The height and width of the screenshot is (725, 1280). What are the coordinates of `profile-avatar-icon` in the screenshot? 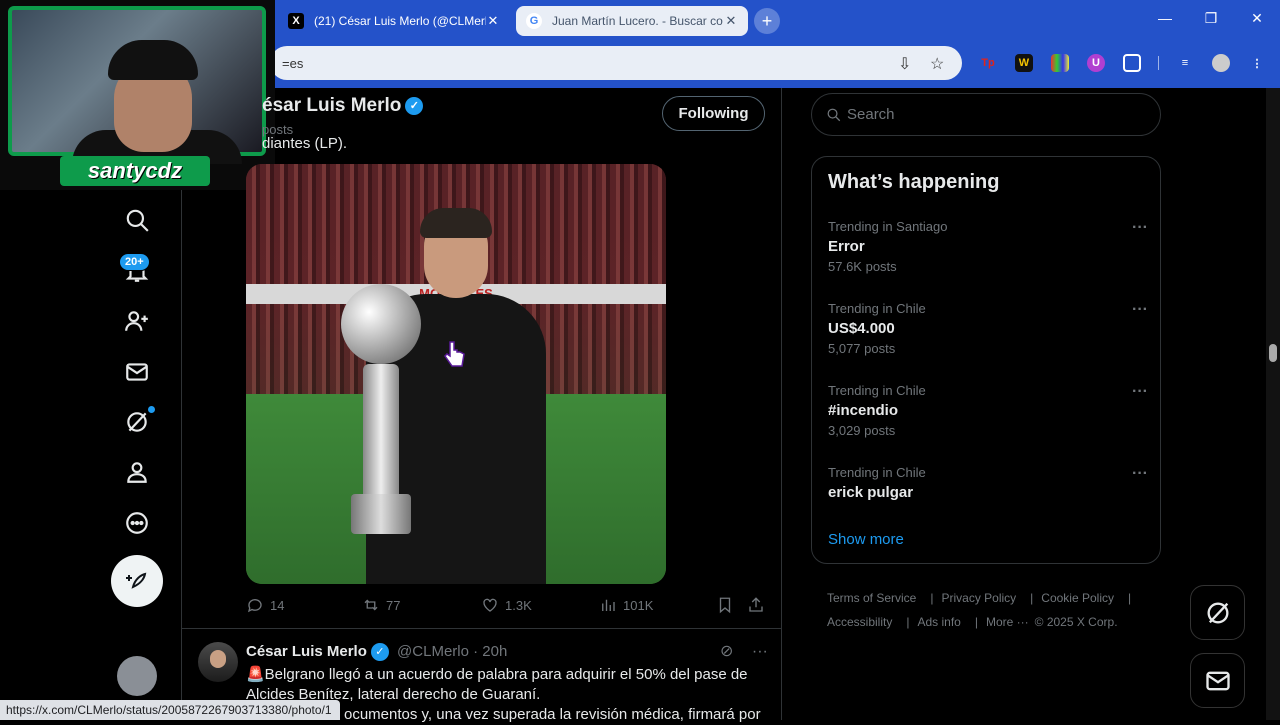 It's located at (1221, 63).